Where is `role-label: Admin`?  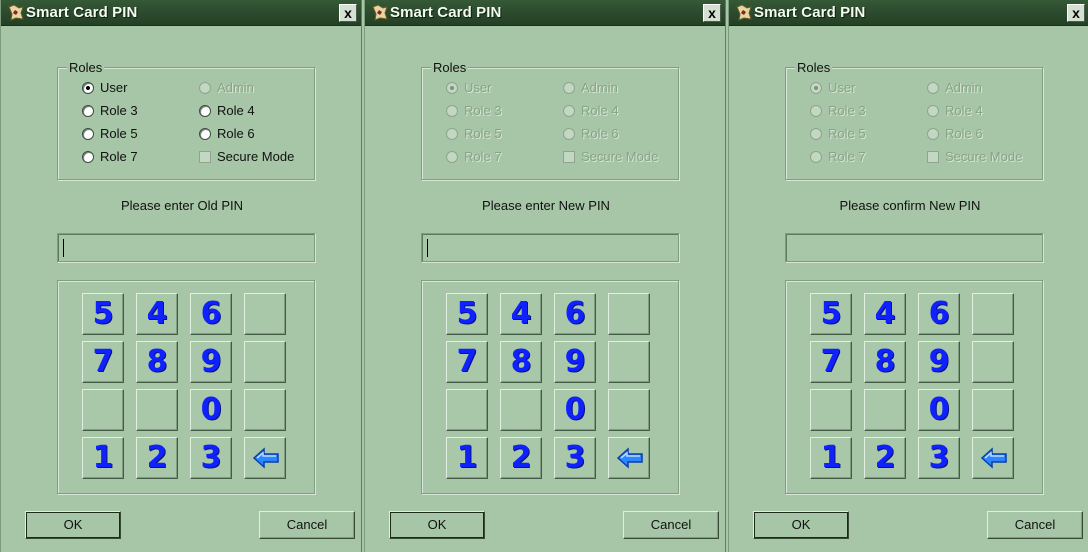 role-label: Admin is located at coordinates (599, 87).